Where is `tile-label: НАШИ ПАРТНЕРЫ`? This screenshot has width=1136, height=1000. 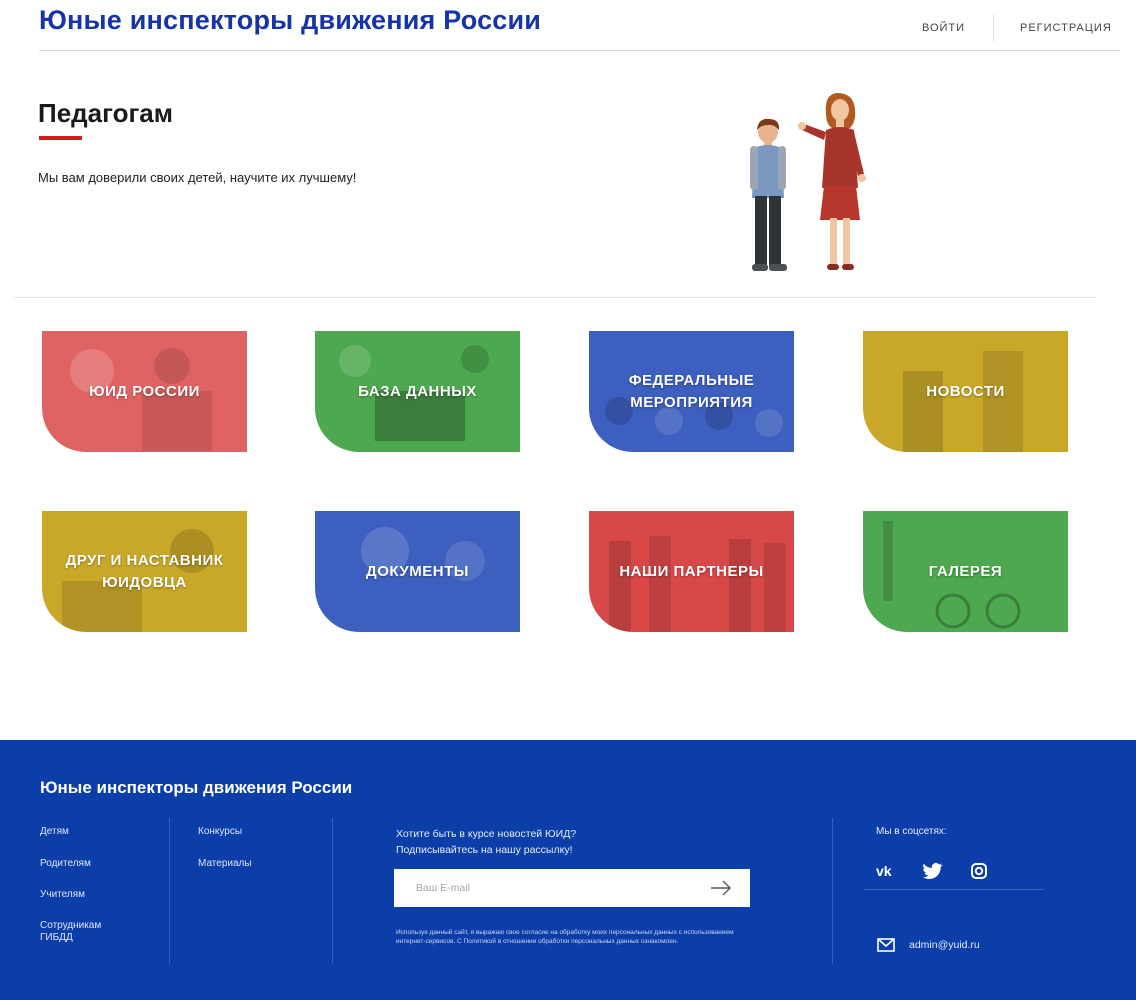 tile-label: НАШИ ПАРТНЕРЫ is located at coordinates (691, 571).